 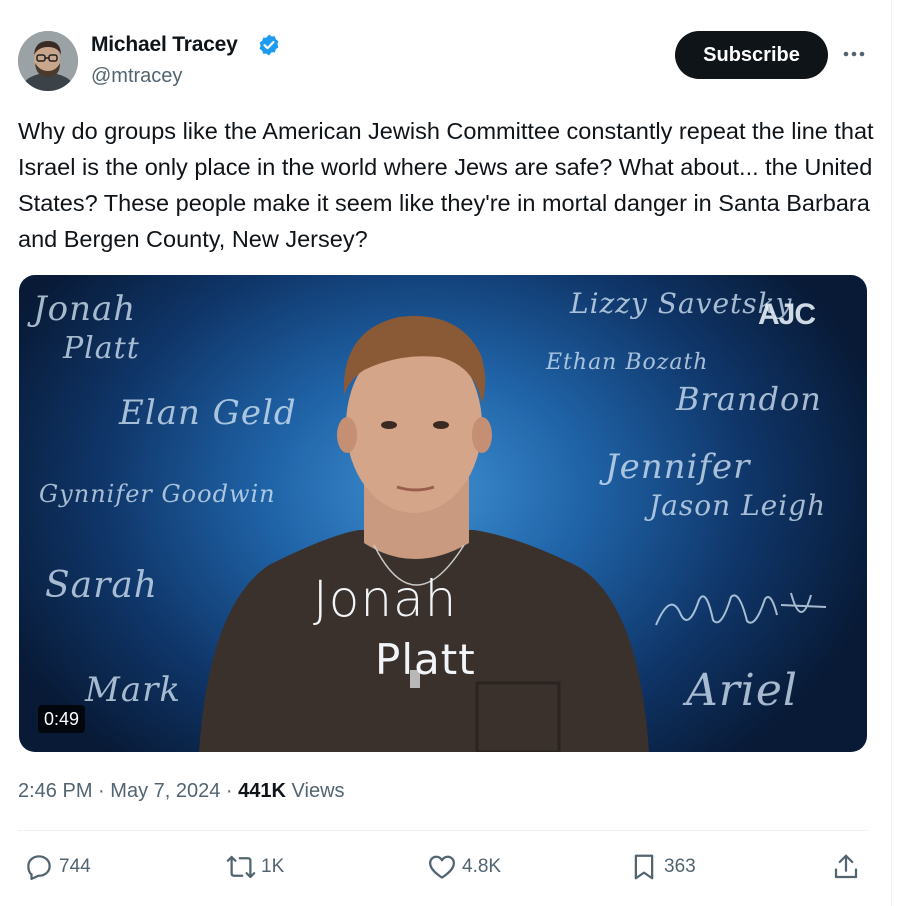 I want to click on ajc-logo: AJC, so click(x=787, y=314).